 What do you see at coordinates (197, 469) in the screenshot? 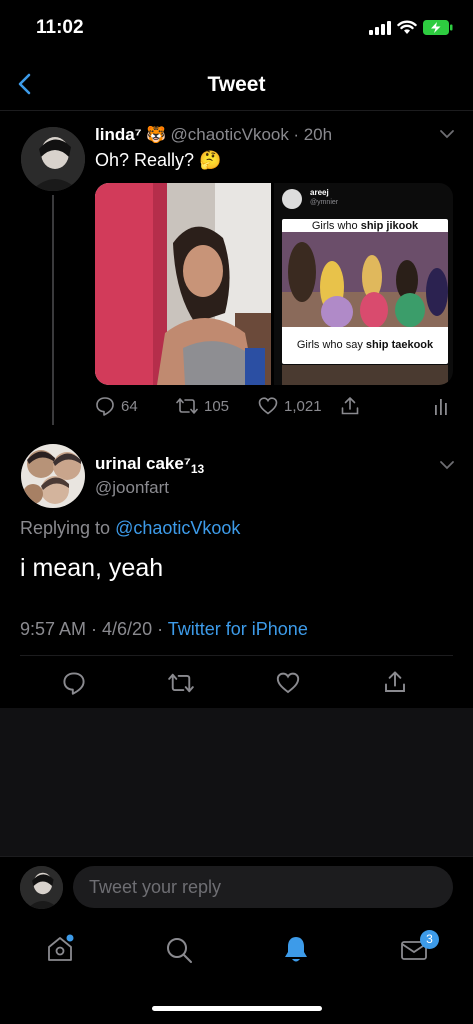
I see `reply-author-name-sub: 13` at bounding box center [197, 469].